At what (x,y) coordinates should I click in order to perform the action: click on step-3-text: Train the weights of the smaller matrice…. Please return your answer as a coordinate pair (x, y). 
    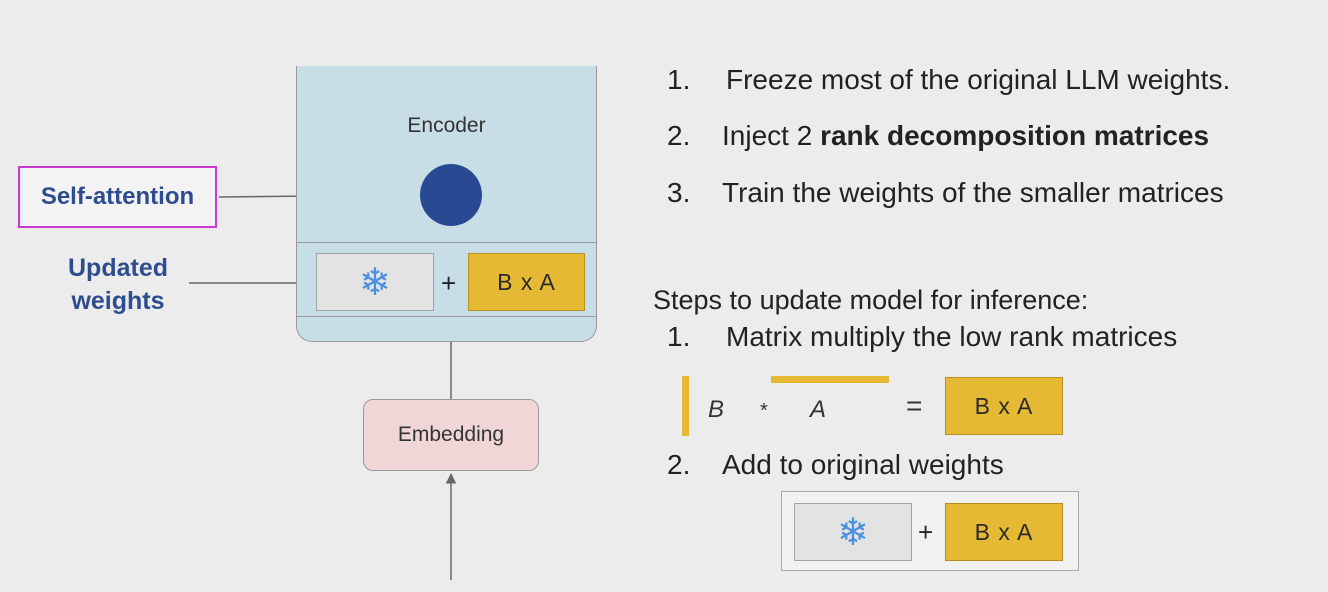
    Looking at the image, I should click on (973, 192).